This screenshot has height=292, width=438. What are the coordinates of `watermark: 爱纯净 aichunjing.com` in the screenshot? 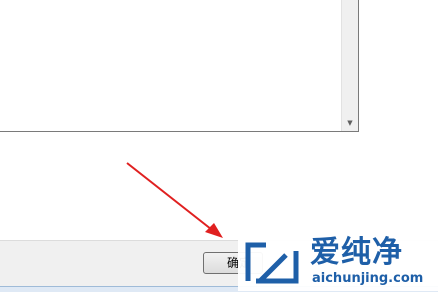 It's located at (338, 261).